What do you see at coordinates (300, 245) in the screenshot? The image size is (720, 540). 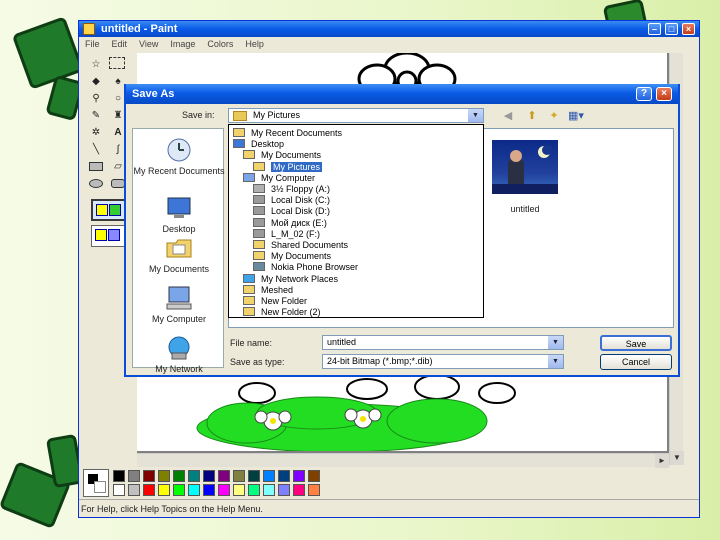 I see `dropdown-item: Shared Documents` at bounding box center [300, 245].